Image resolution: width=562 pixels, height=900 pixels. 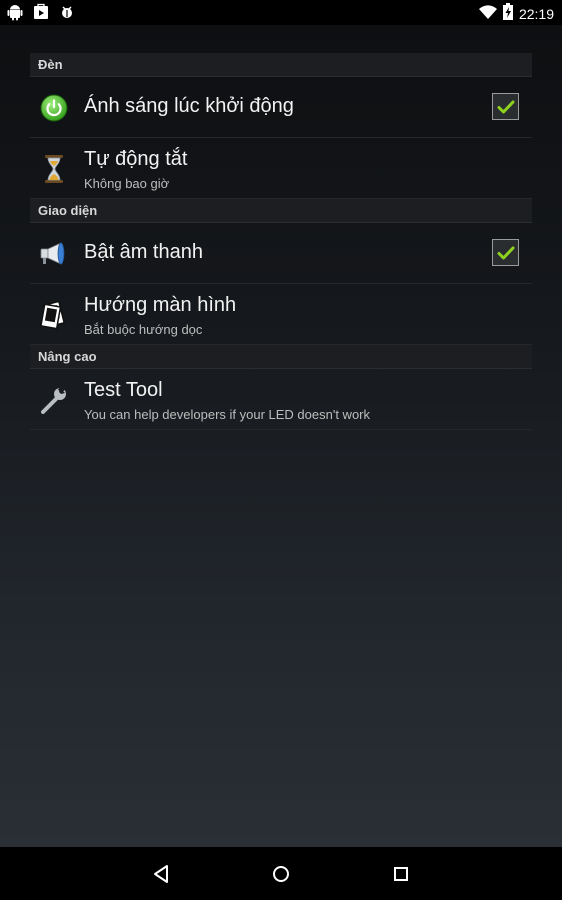 What do you see at coordinates (281, 357) in the screenshot?
I see `section-header-nang-cao: Nâng cao` at bounding box center [281, 357].